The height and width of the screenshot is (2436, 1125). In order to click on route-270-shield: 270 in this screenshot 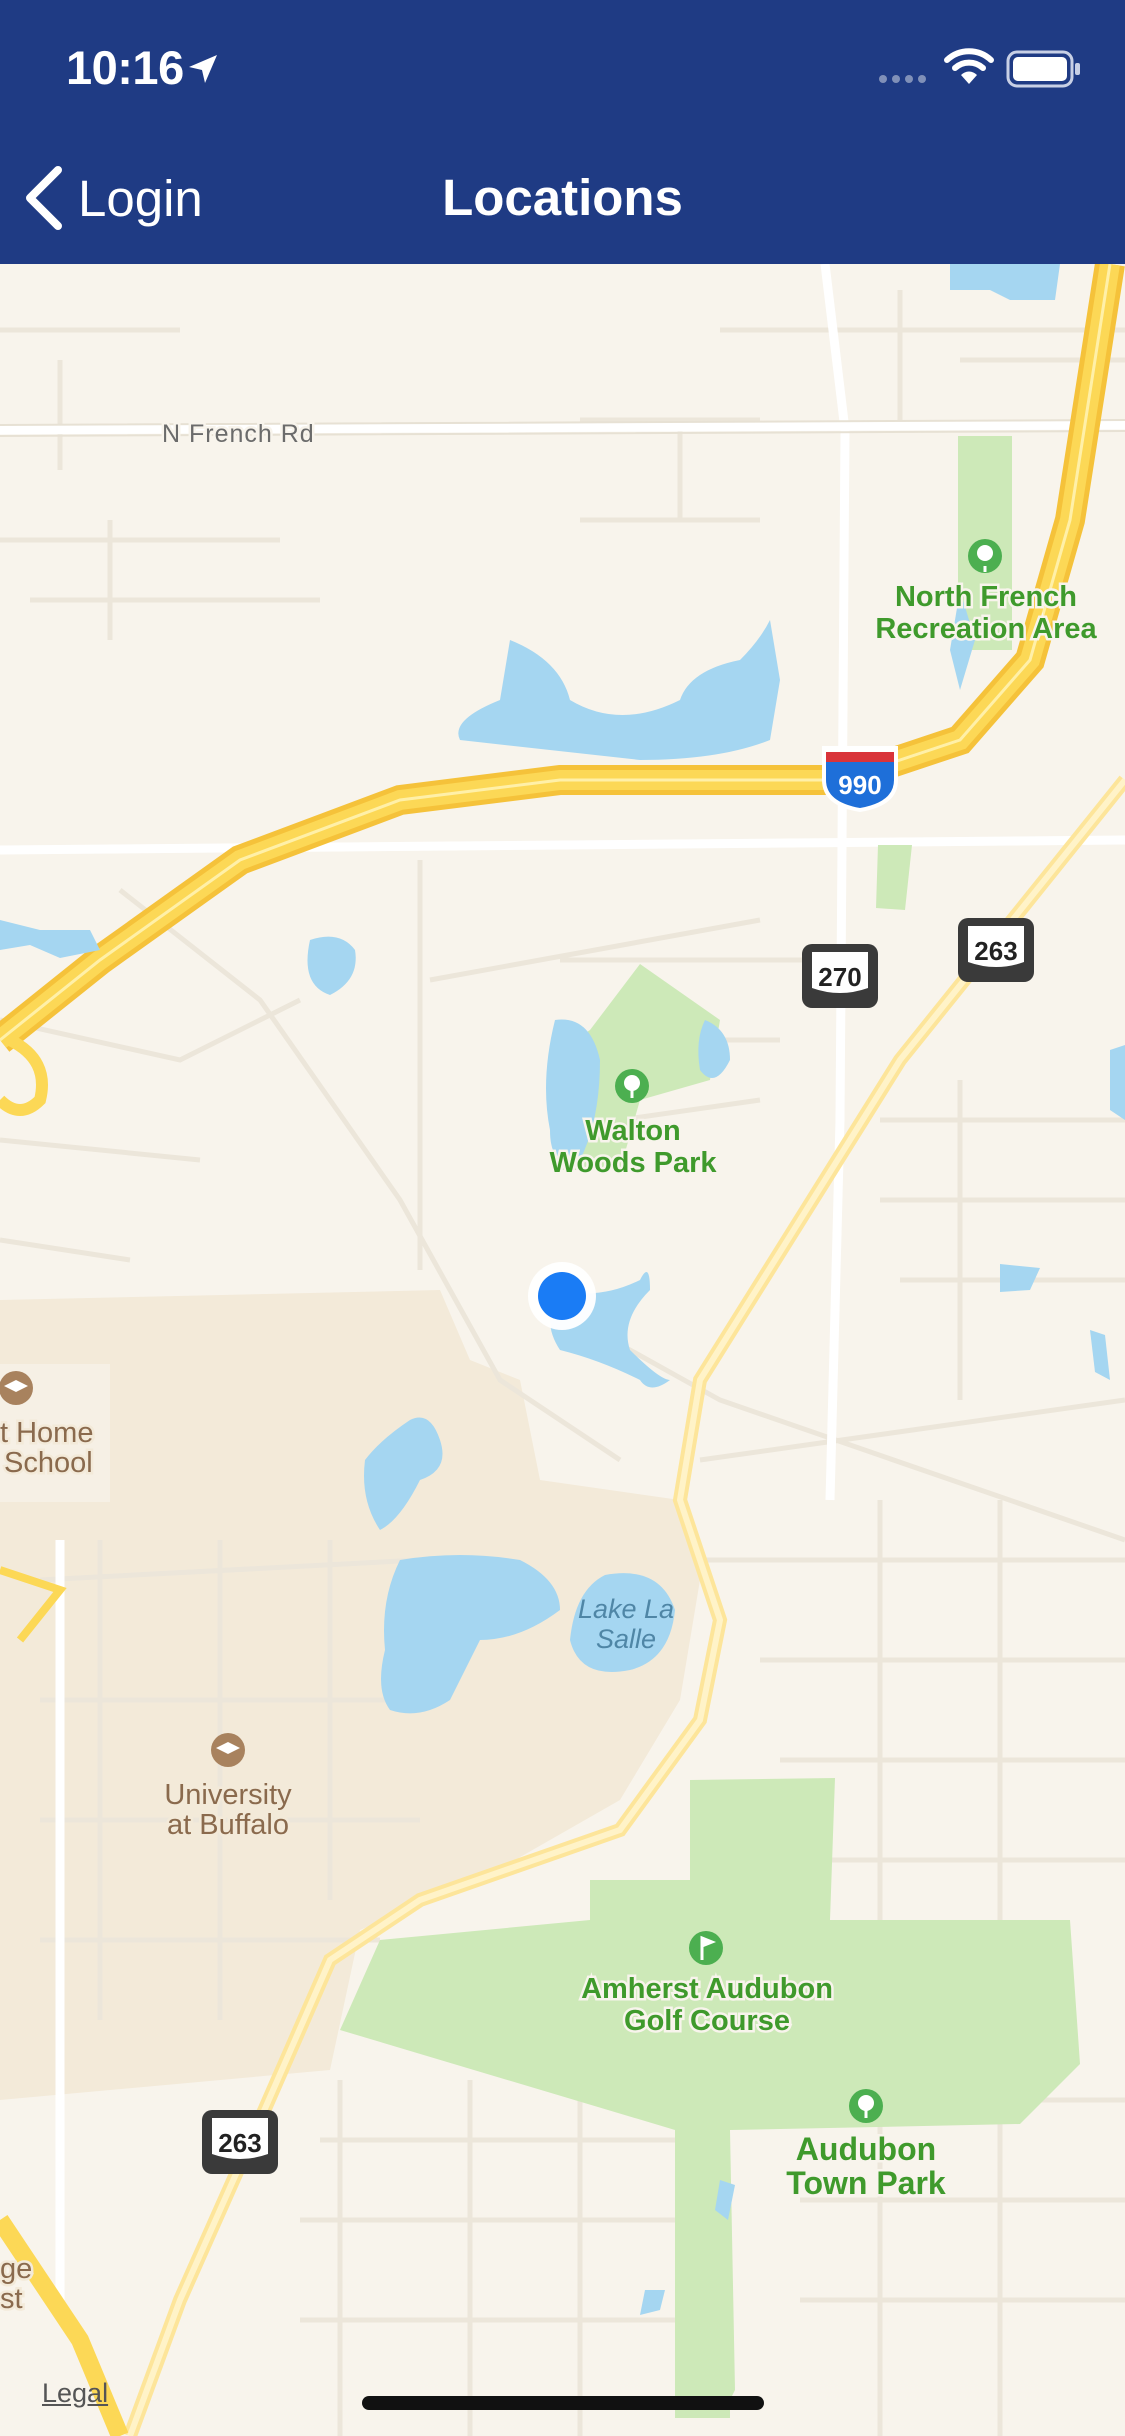, I will do `click(840, 976)`.